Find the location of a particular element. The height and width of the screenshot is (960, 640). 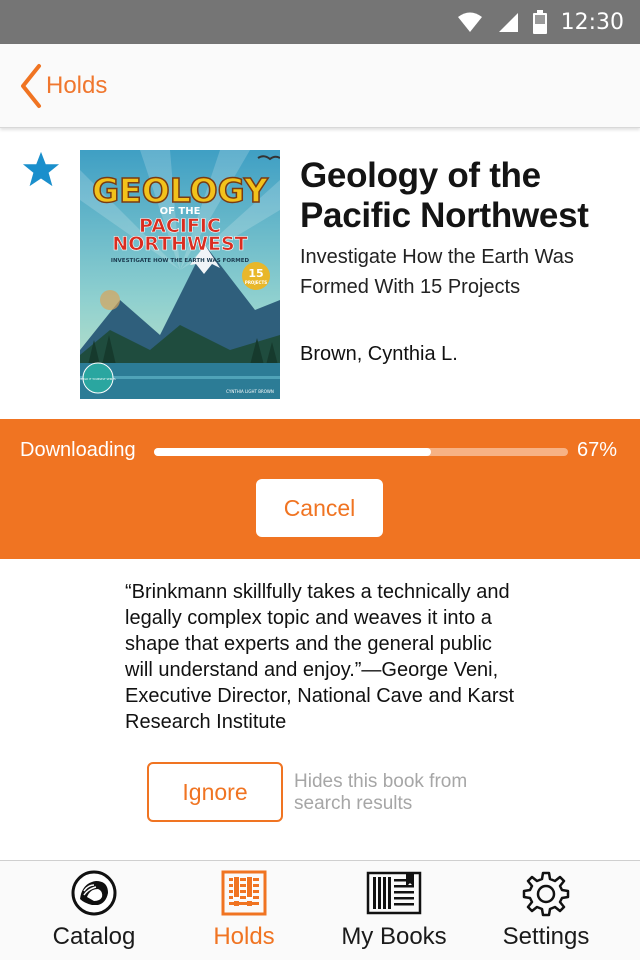

cover-title-line4: NORTHWEST is located at coordinates (179, 244).